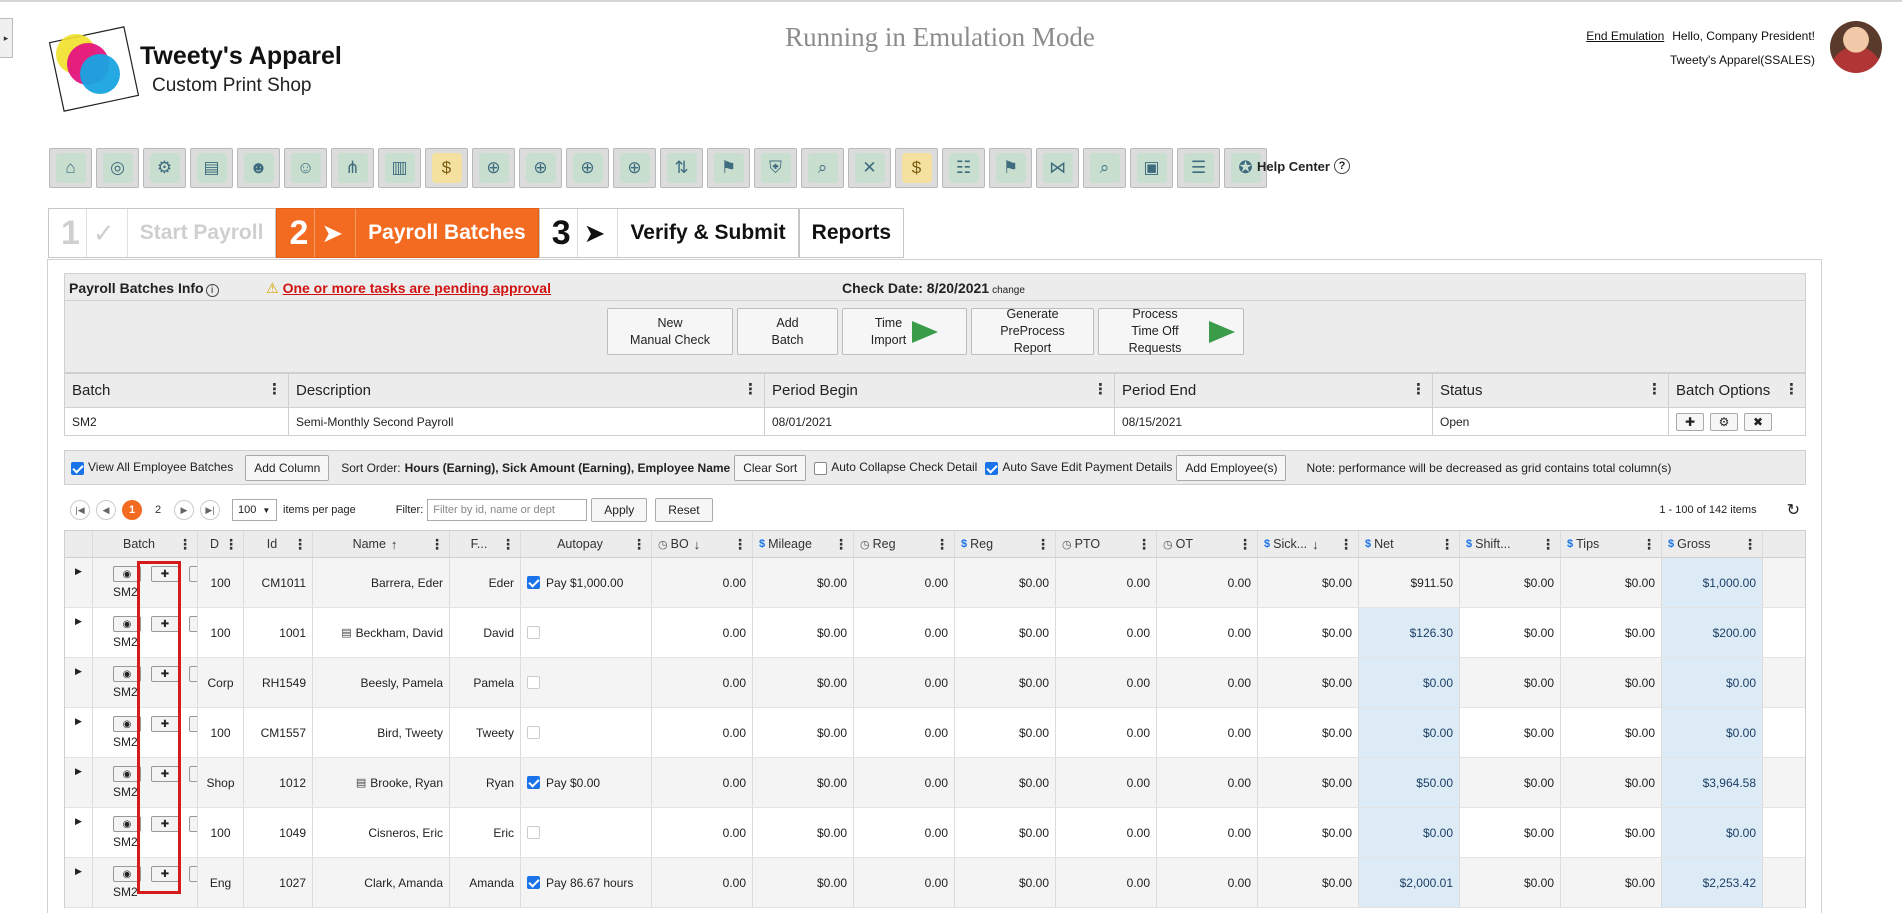 Image resolution: width=1902 pixels, height=913 pixels. What do you see at coordinates (895, 467) in the screenshot?
I see `auto-collapse-checkbox: Auto Collapse Check Detail` at bounding box center [895, 467].